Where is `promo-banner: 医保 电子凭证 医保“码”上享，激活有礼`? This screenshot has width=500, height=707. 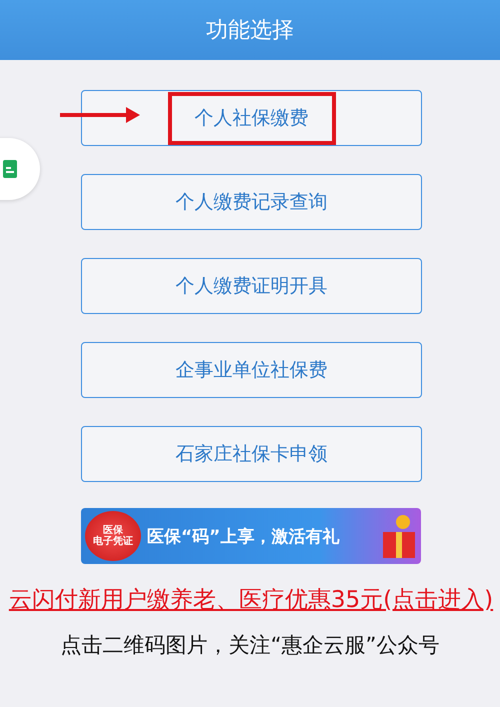
promo-banner: 医保 电子凭证 医保“码”上享，激活有礼 is located at coordinates (251, 536).